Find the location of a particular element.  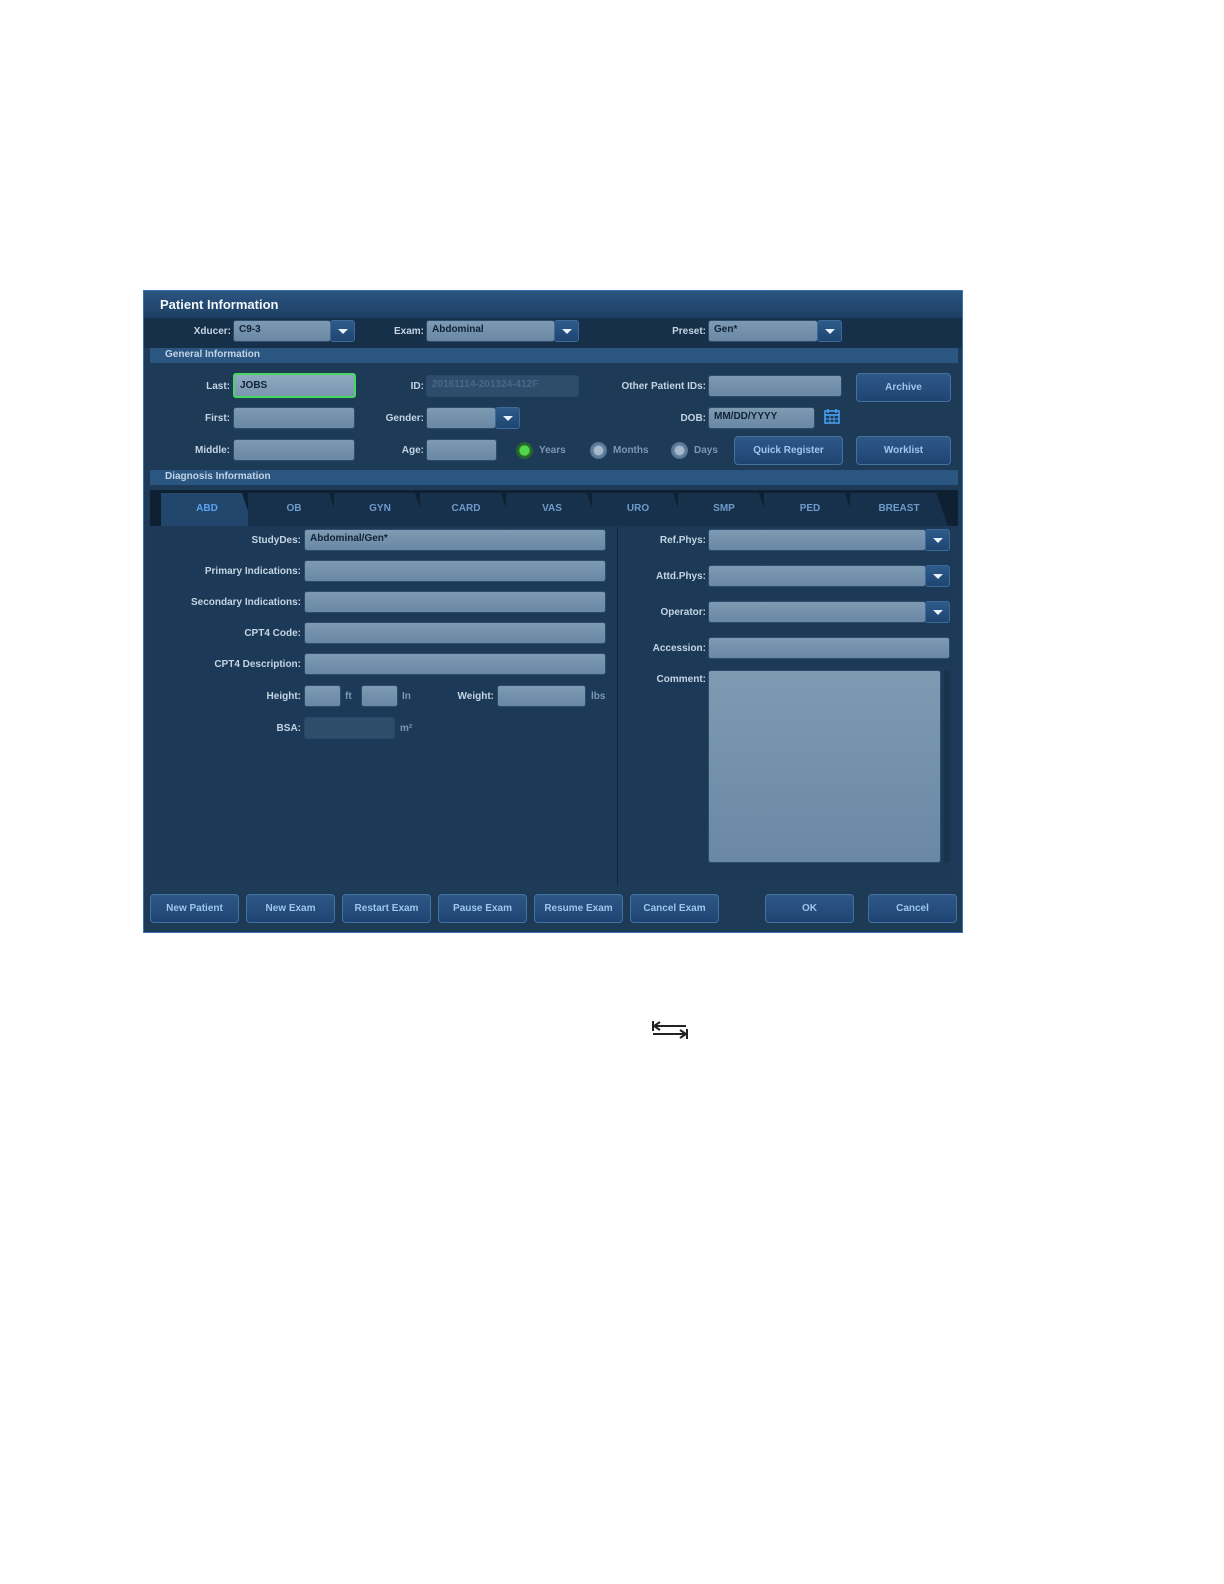

age-input is located at coordinates (461, 450).